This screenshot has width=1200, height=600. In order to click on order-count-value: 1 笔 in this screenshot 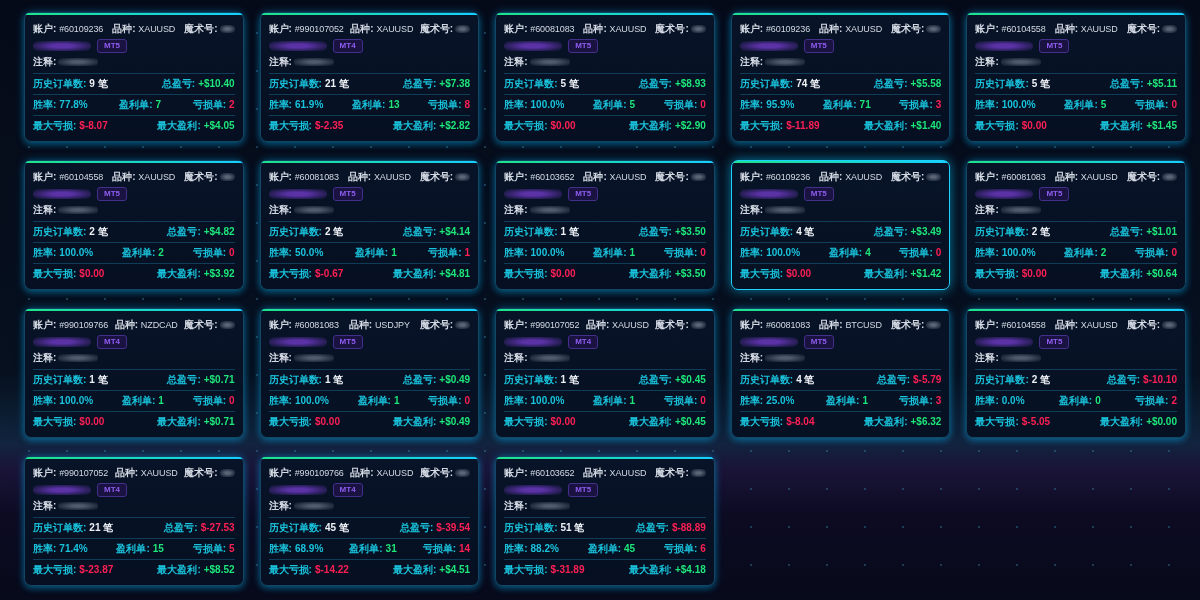, I will do `click(569, 380)`.